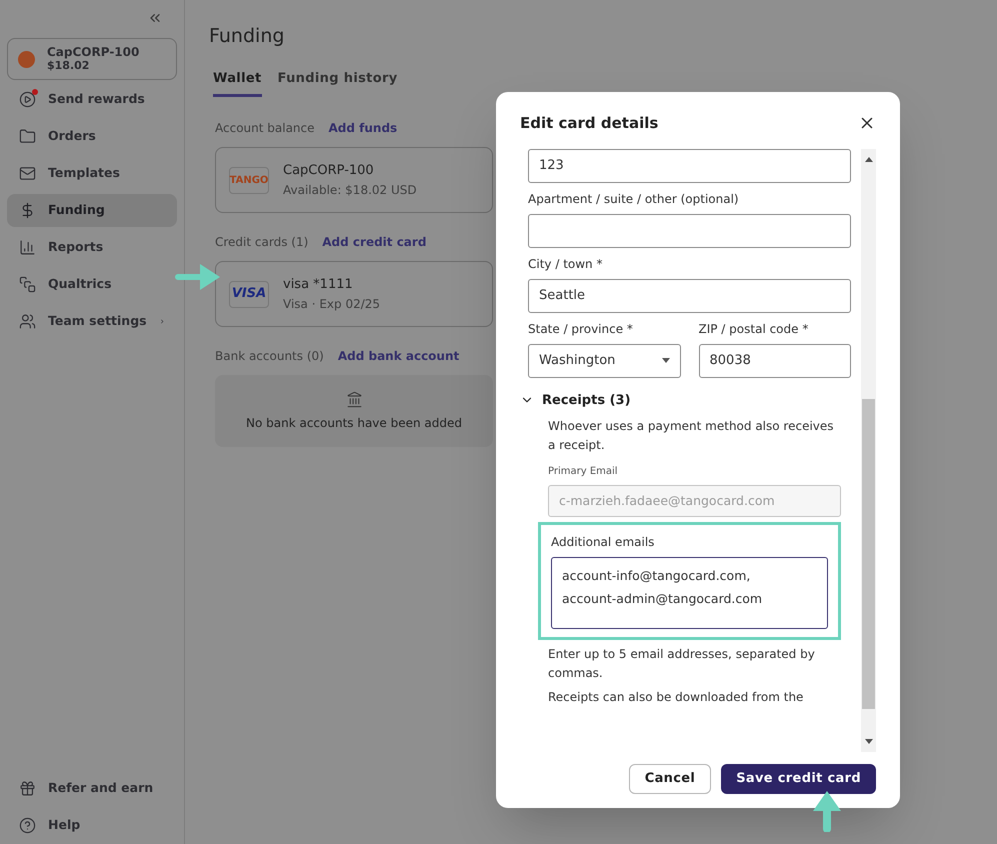  Describe the element at coordinates (583, 472) in the screenshot. I see `field-label: Primary Email` at that location.